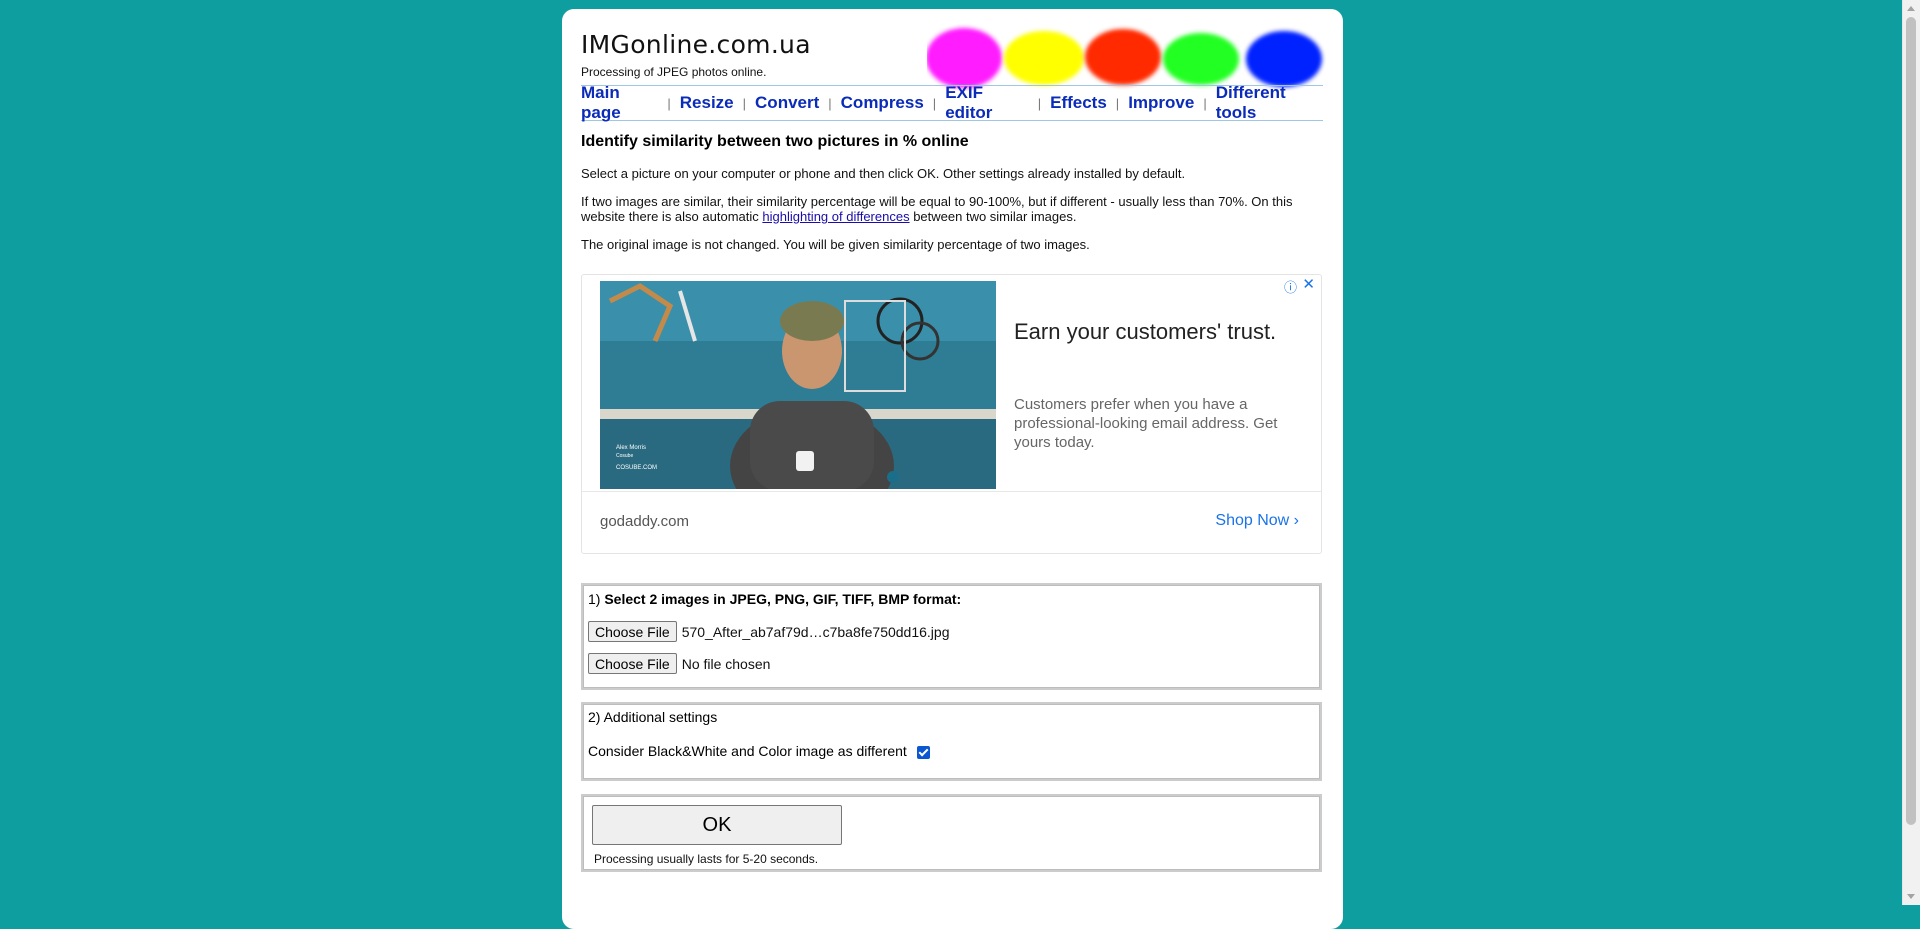 This screenshot has height=929, width=1920. What do you see at coordinates (717, 825) in the screenshot?
I see `ok-button: OK` at bounding box center [717, 825].